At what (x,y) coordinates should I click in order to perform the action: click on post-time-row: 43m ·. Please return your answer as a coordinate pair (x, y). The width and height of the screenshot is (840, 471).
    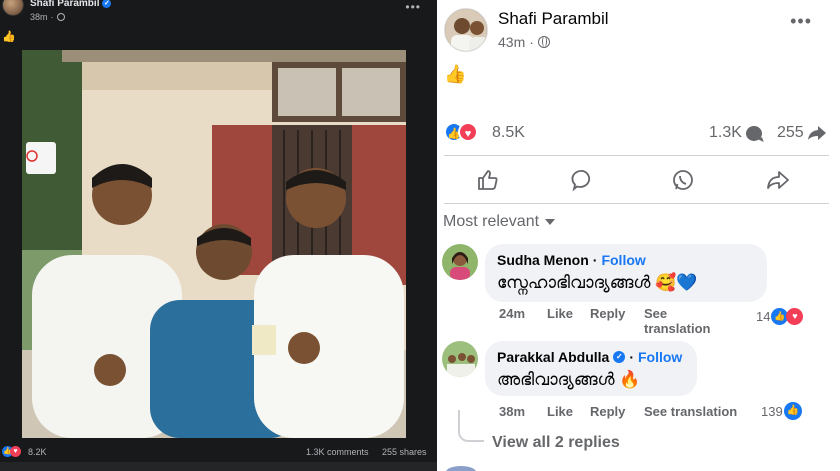
    Looking at the image, I should click on (524, 42).